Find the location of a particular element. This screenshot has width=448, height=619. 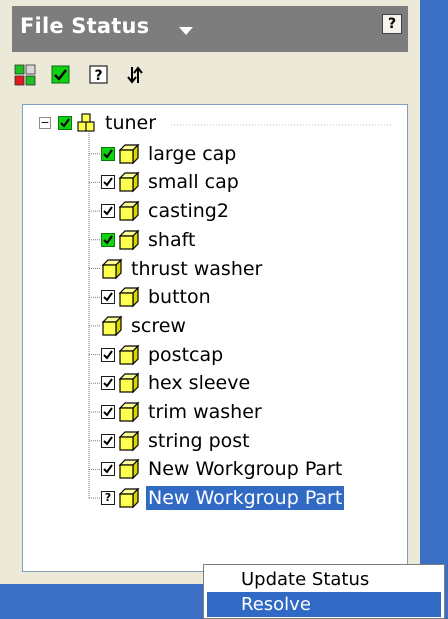

tree-node-label: button is located at coordinates (179, 297).